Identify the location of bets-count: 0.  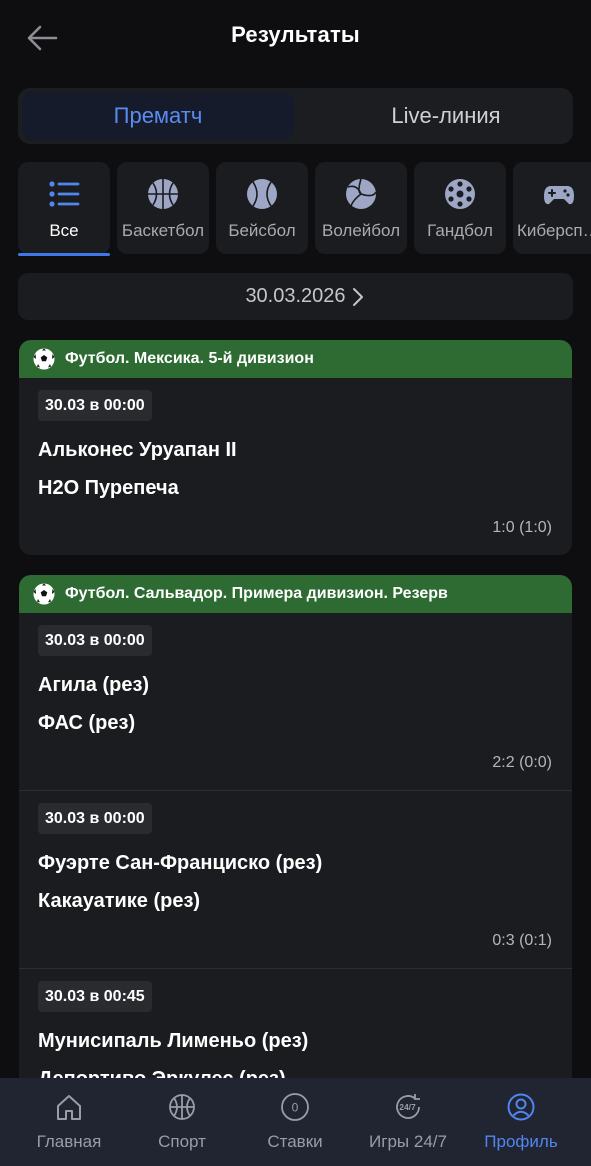
(295, 1108).